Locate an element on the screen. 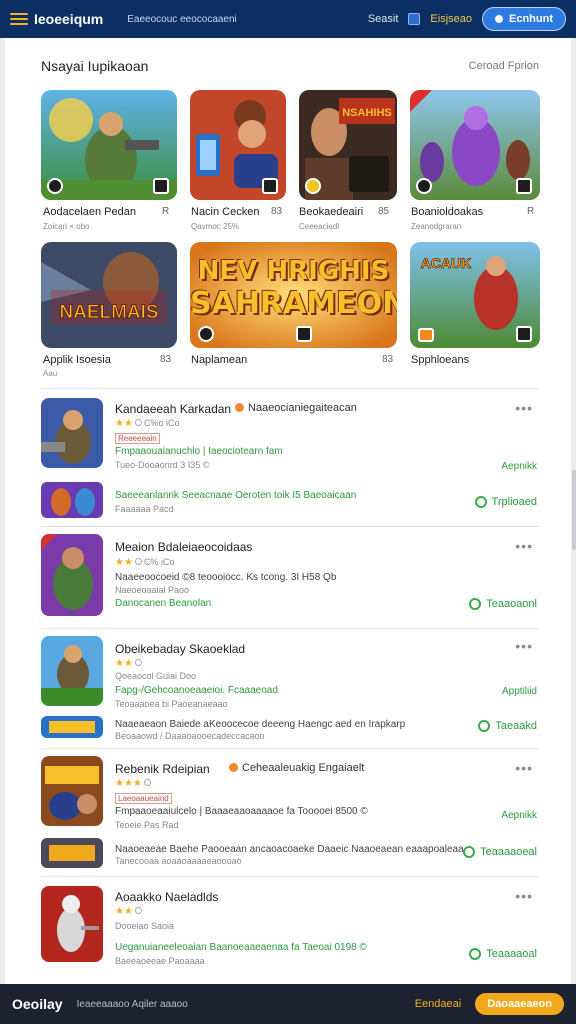 The image size is (576, 1024). tile-title: Boanioldoakas is located at coordinates (447, 212).